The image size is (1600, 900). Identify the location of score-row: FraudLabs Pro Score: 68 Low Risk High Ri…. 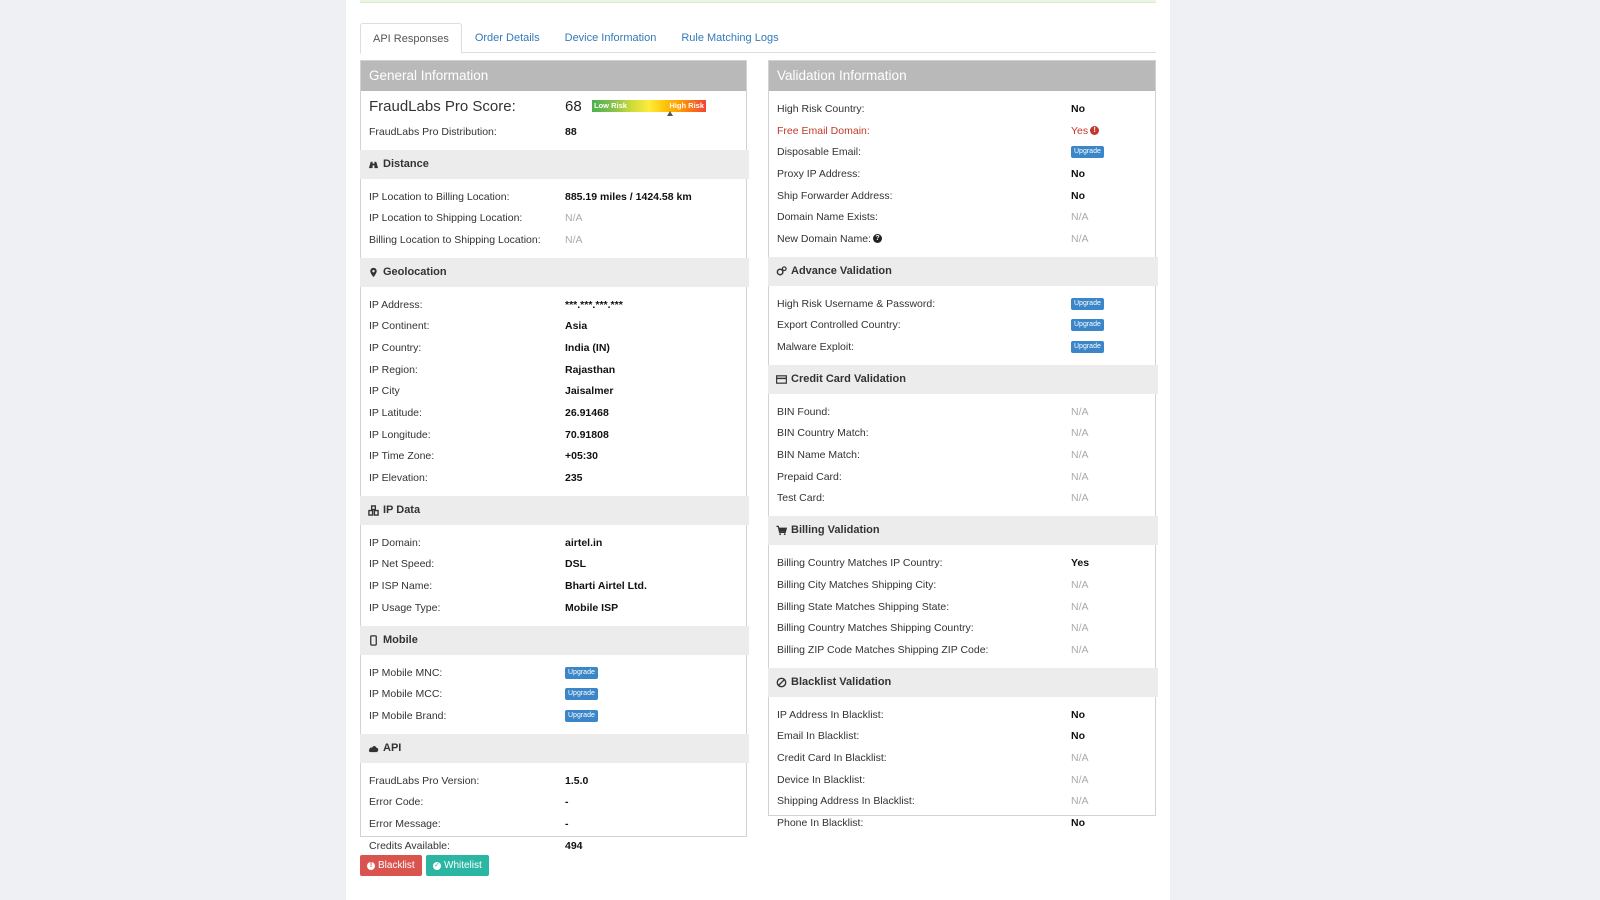
(553, 106).